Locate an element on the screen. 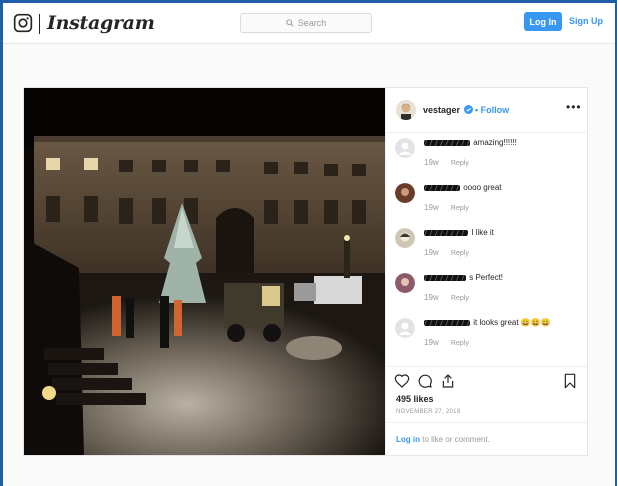  comment-body: I like it is located at coordinates (482, 232).